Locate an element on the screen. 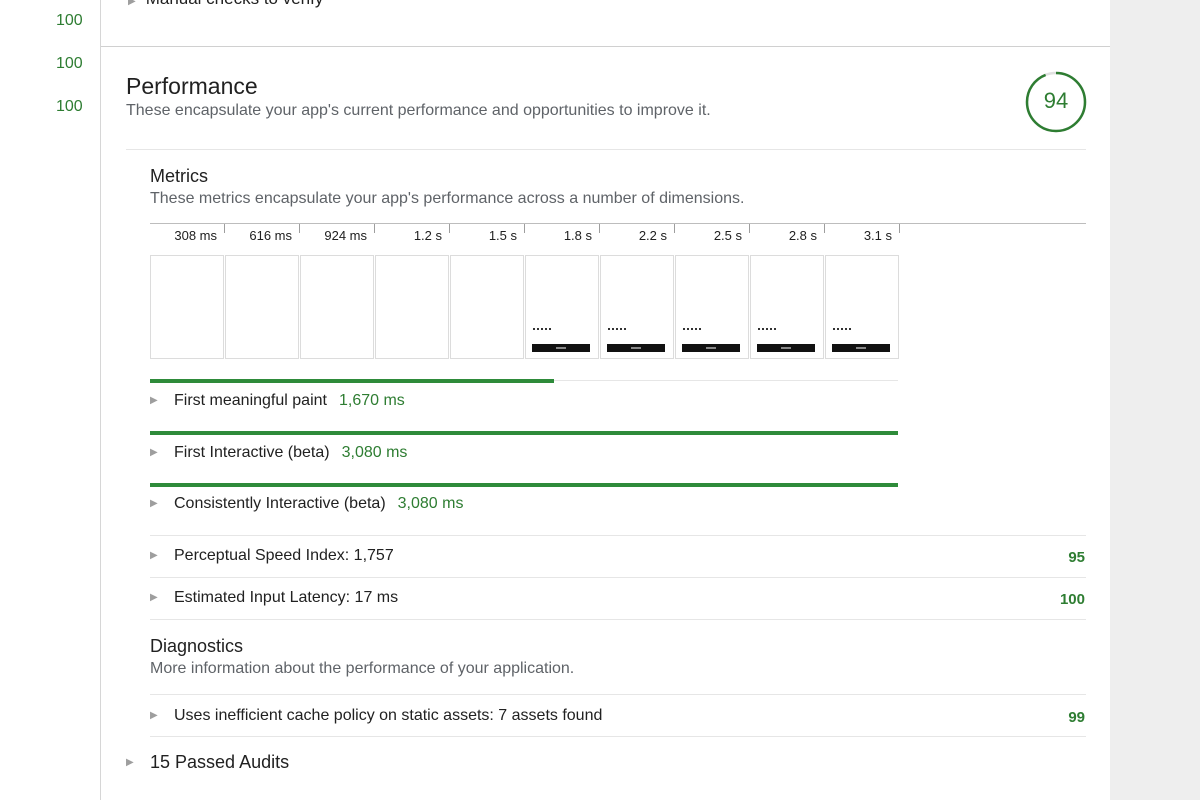 This screenshot has height=800, width=1200. manual-checks-label: Manual checks to verify is located at coordinates (235, 4).